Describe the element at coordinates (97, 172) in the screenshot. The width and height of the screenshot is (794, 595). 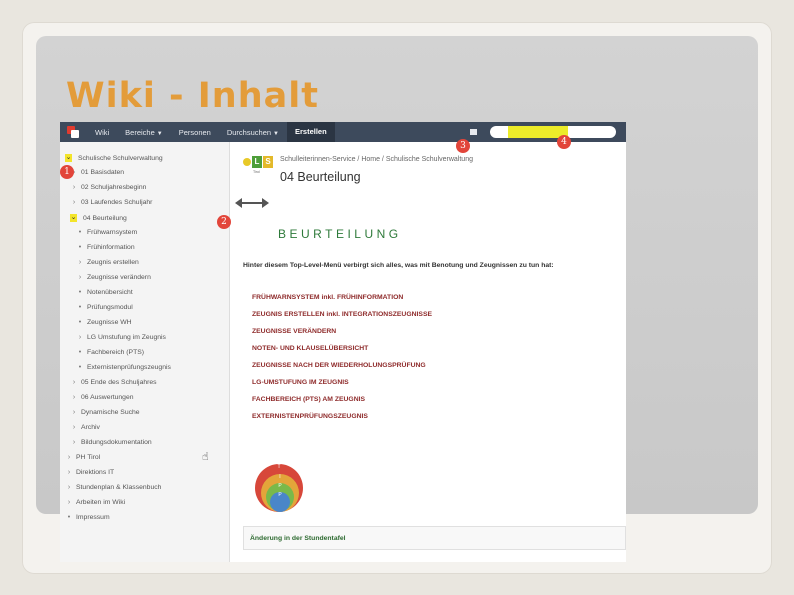
I see `sidebar-item-basisdaten: › 01 Basisdaten` at that location.